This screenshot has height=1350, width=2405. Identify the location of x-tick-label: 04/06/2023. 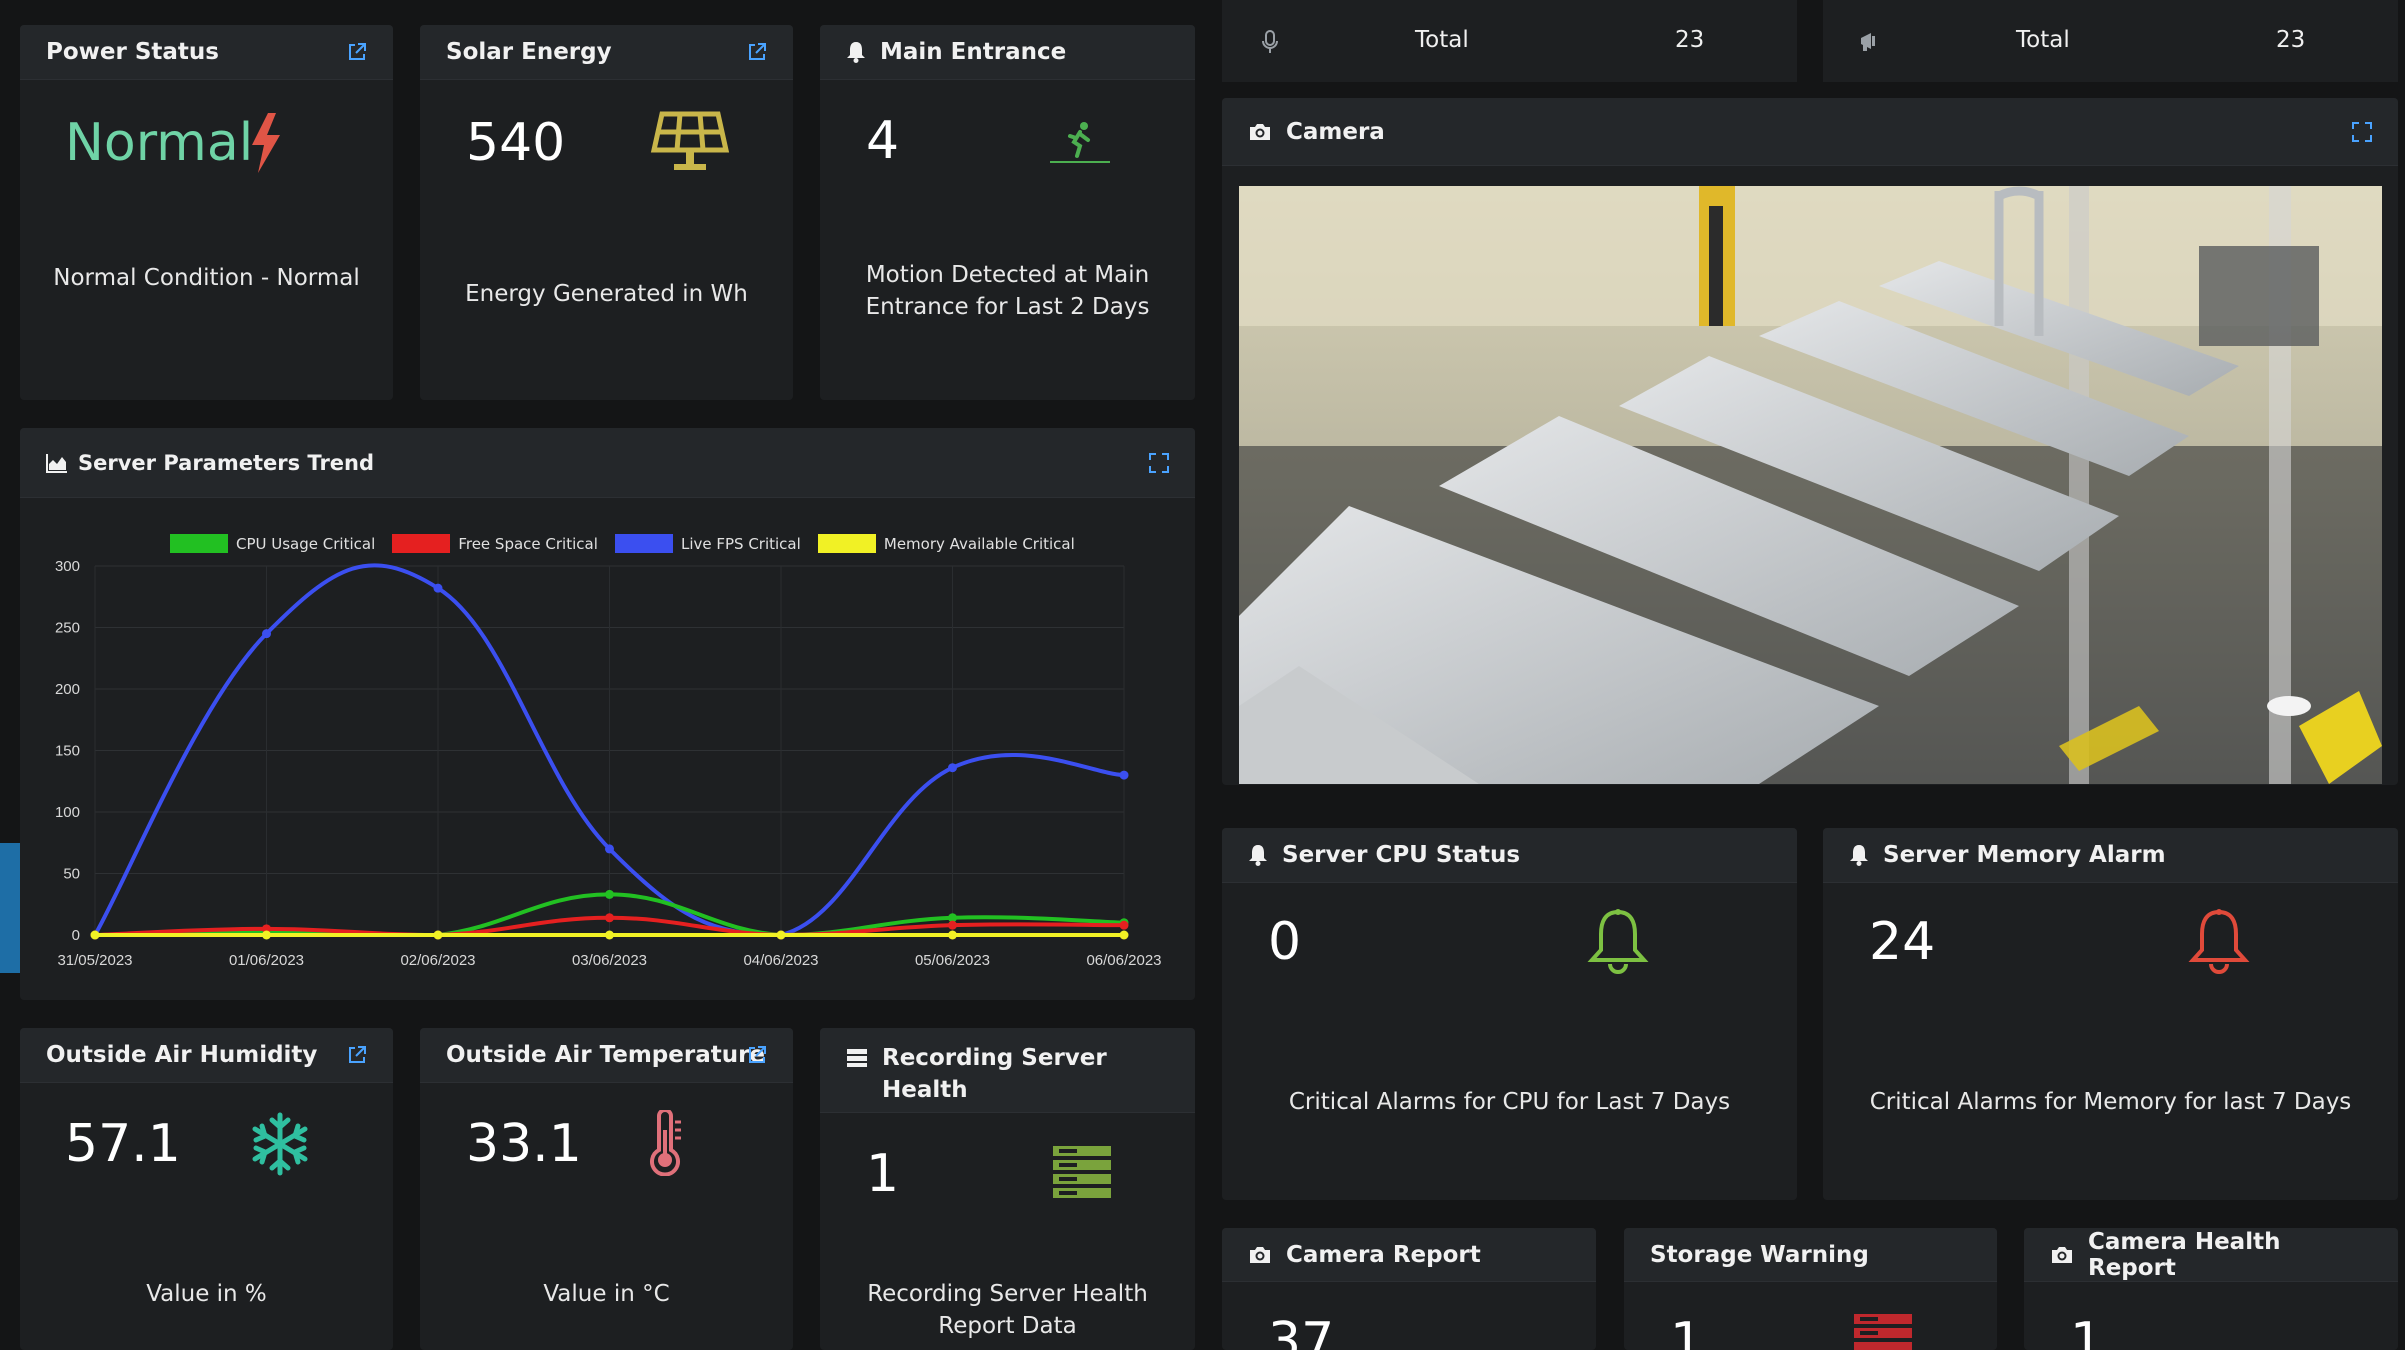
(780, 960).